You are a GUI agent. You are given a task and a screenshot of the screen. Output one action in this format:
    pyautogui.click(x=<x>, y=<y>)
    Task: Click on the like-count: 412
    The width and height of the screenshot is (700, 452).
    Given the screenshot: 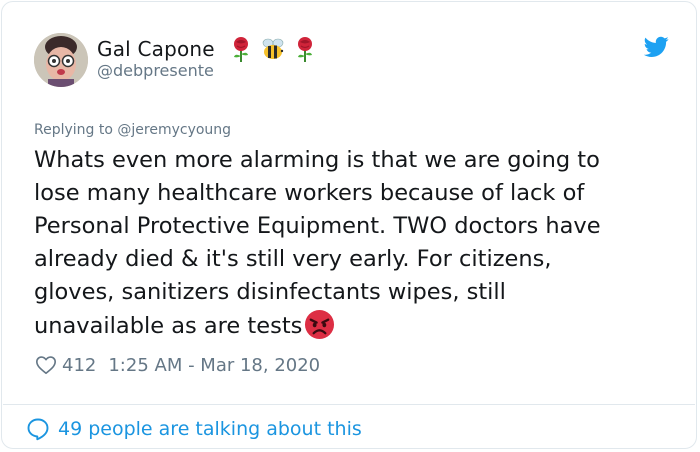 What is the action you would take?
    pyautogui.click(x=79, y=365)
    